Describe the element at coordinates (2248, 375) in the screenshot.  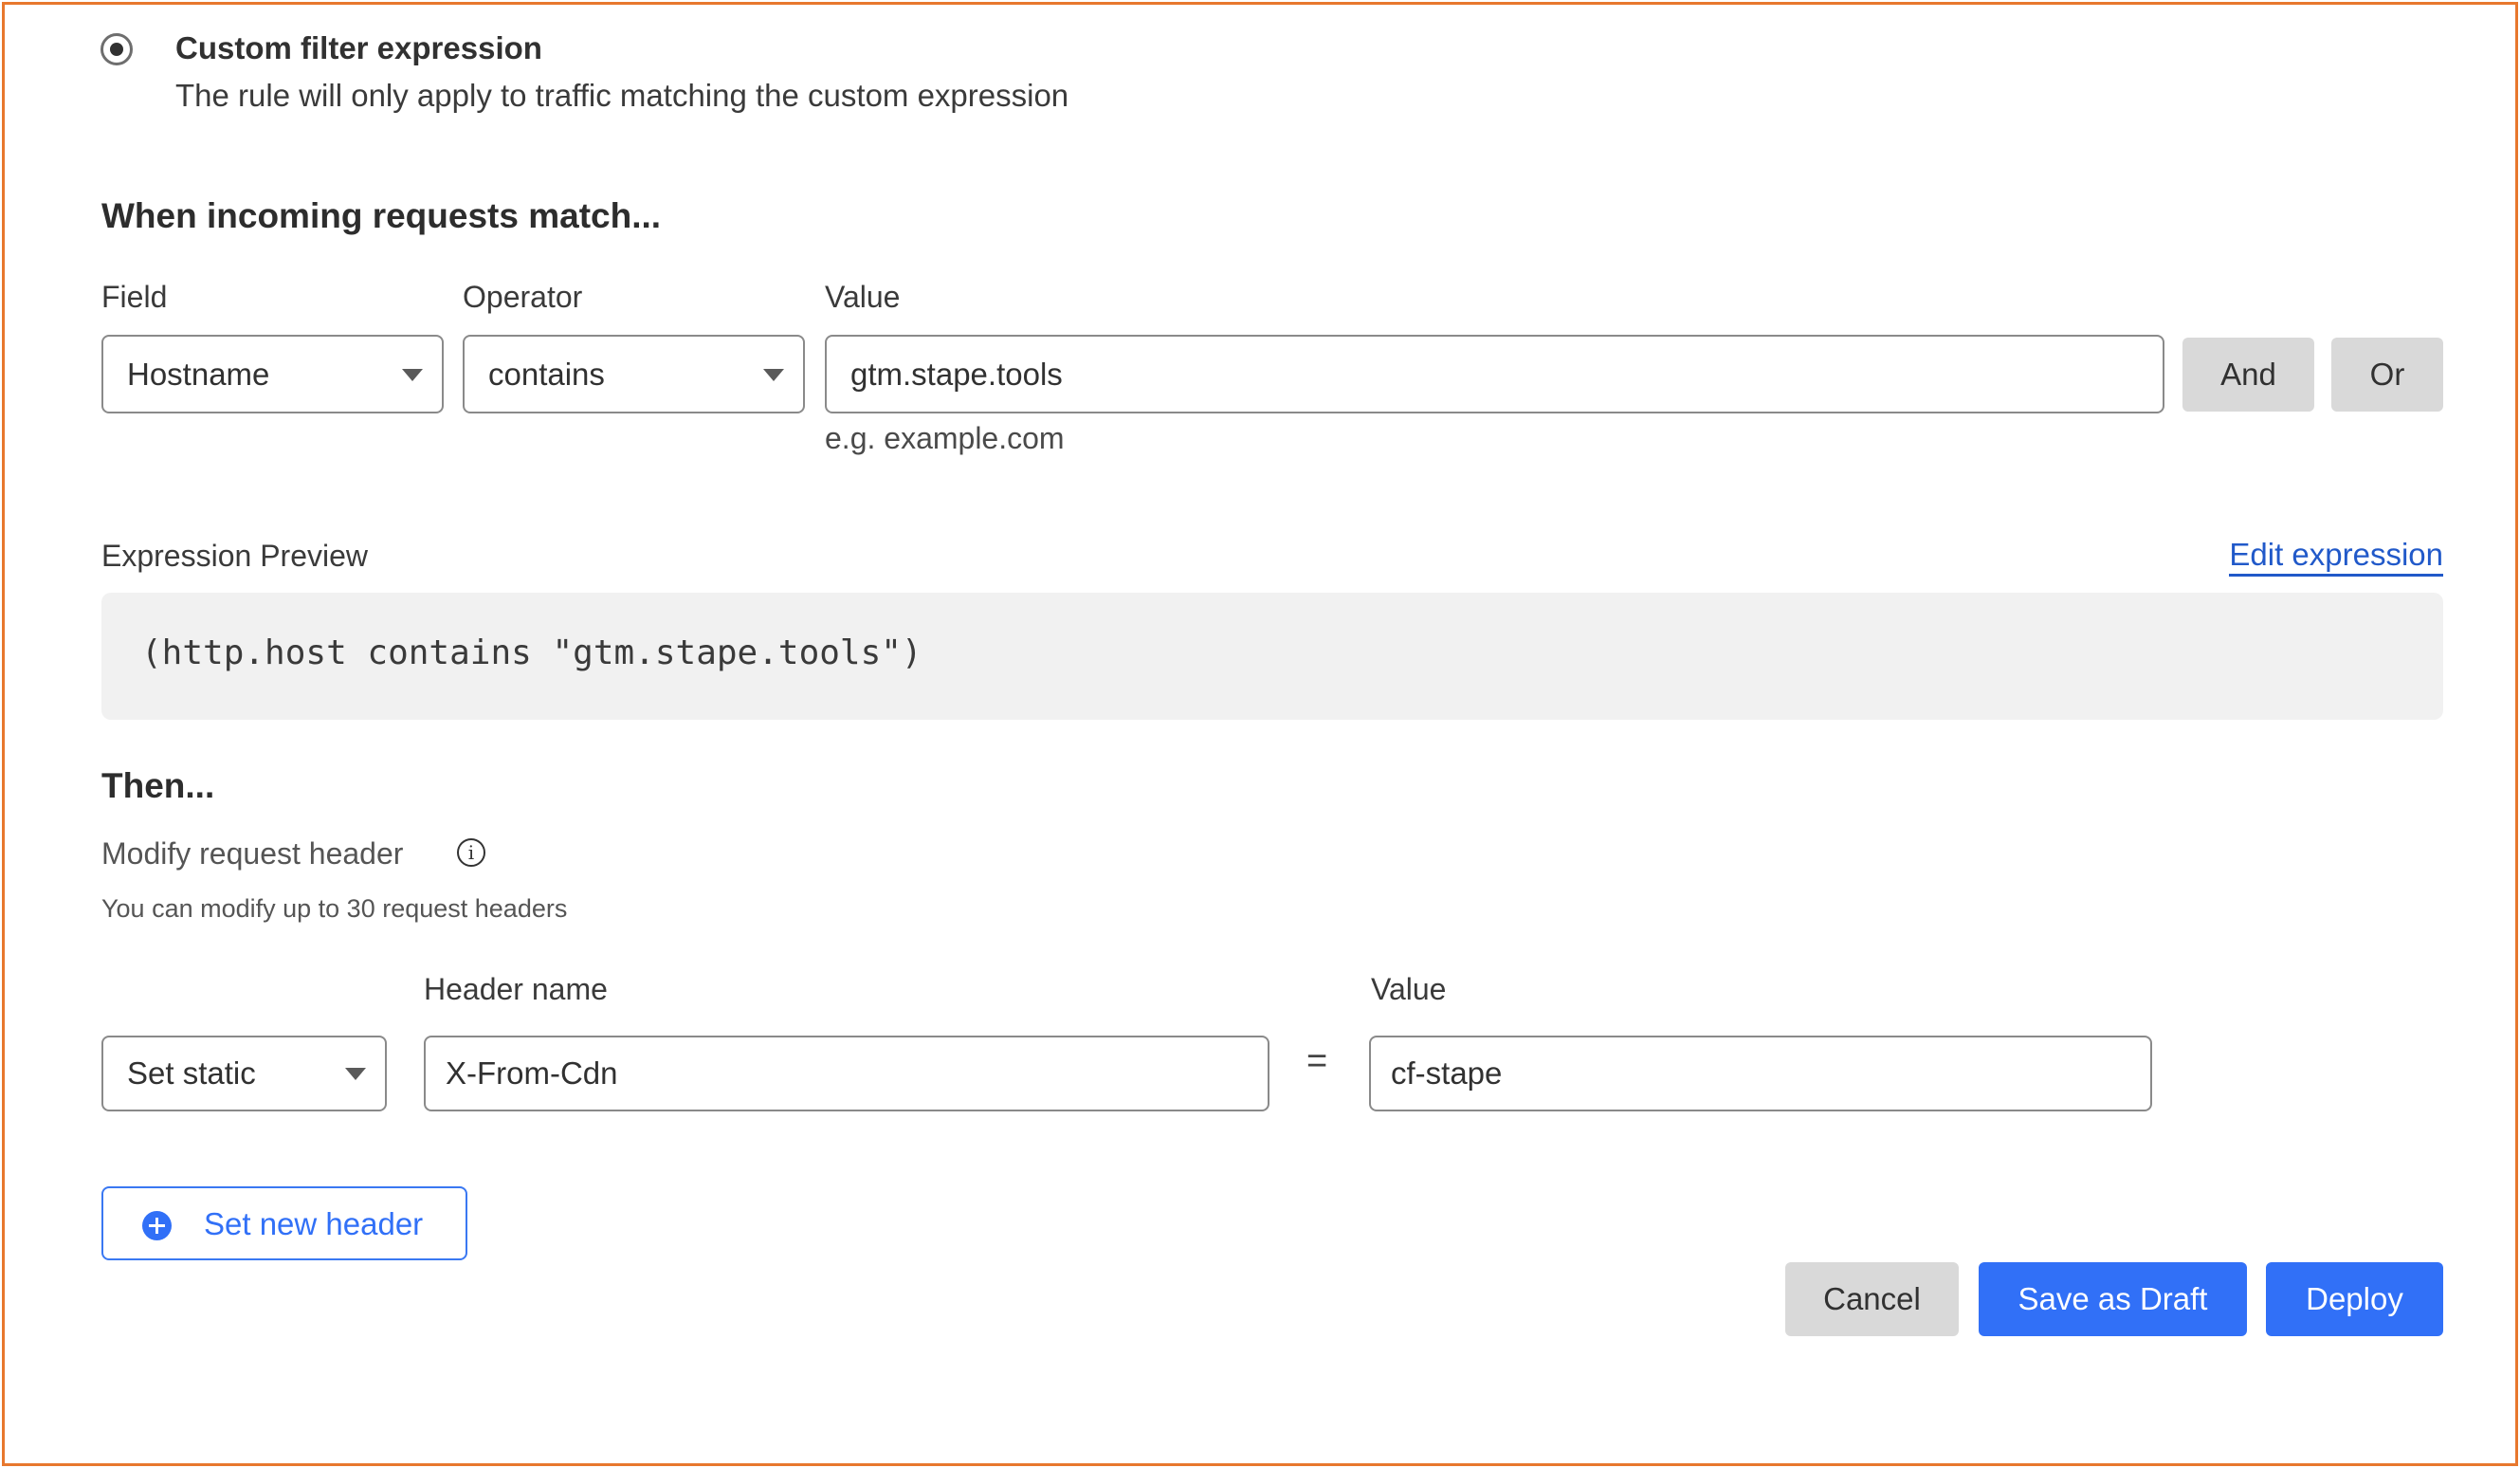
I see `and-button: And` at that location.